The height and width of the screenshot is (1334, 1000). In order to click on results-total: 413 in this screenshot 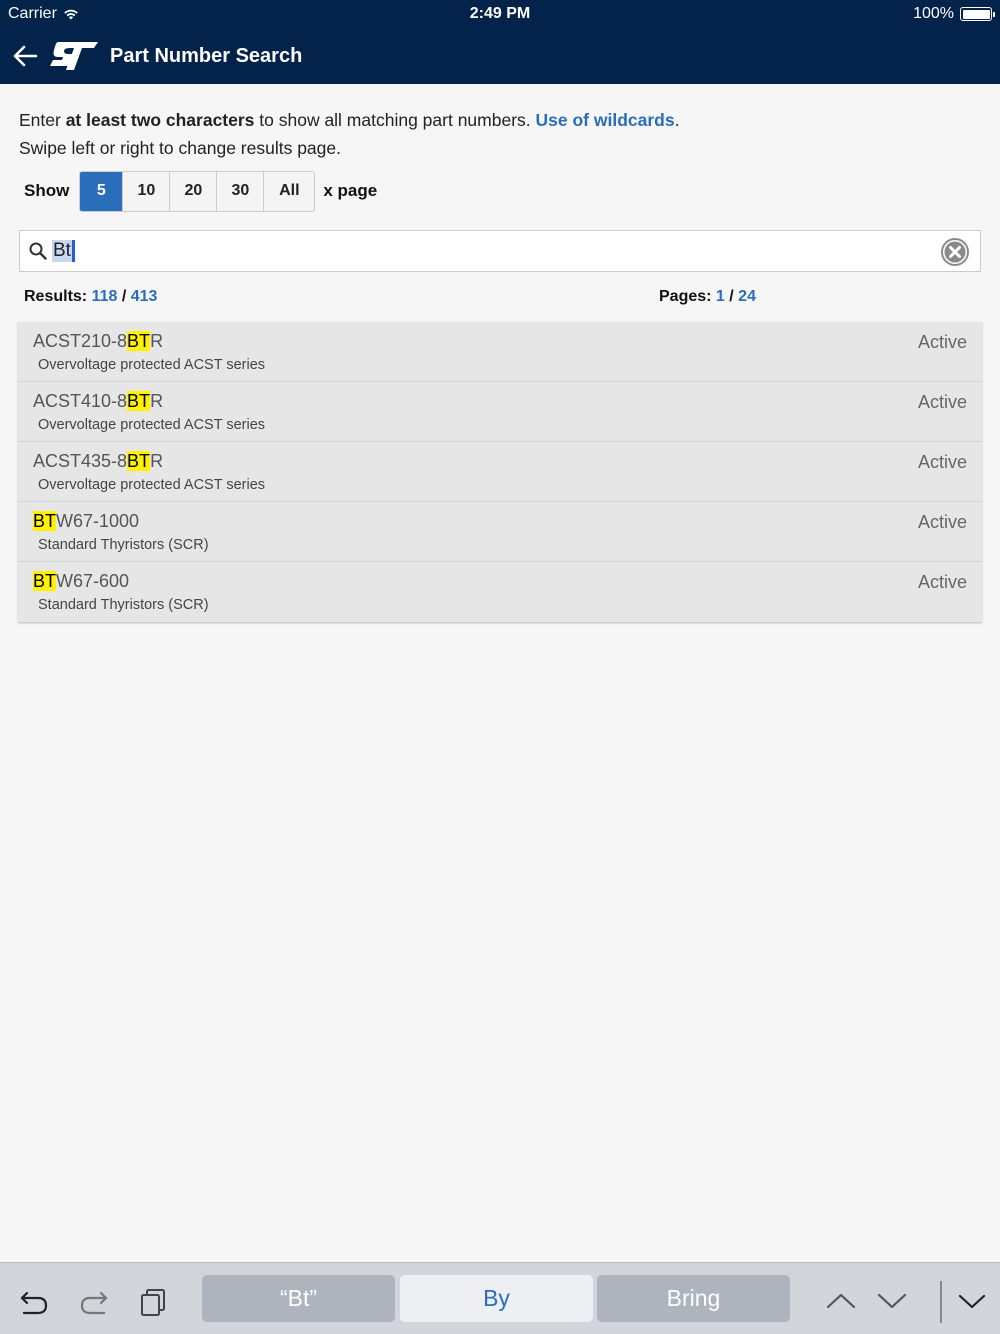, I will do `click(144, 296)`.